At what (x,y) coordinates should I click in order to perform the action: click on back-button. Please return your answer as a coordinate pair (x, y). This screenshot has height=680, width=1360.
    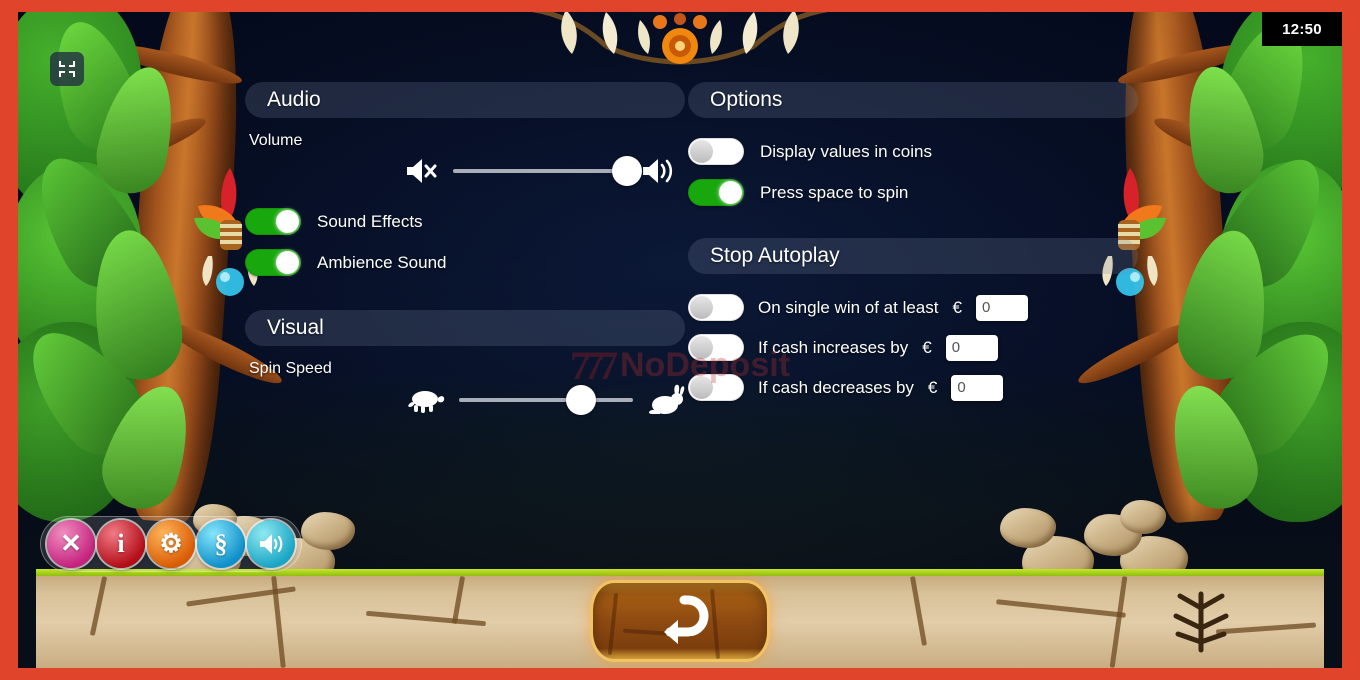
    Looking at the image, I should click on (680, 621).